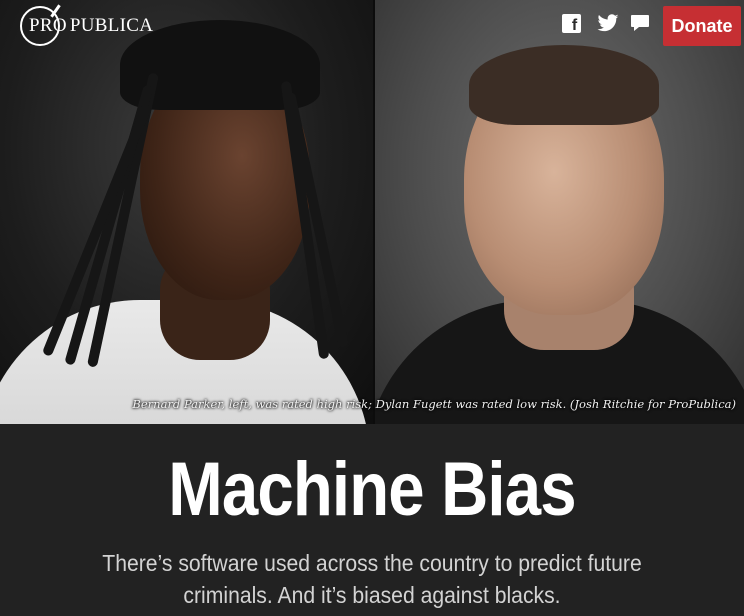  I want to click on photo-divider, so click(374, 212).